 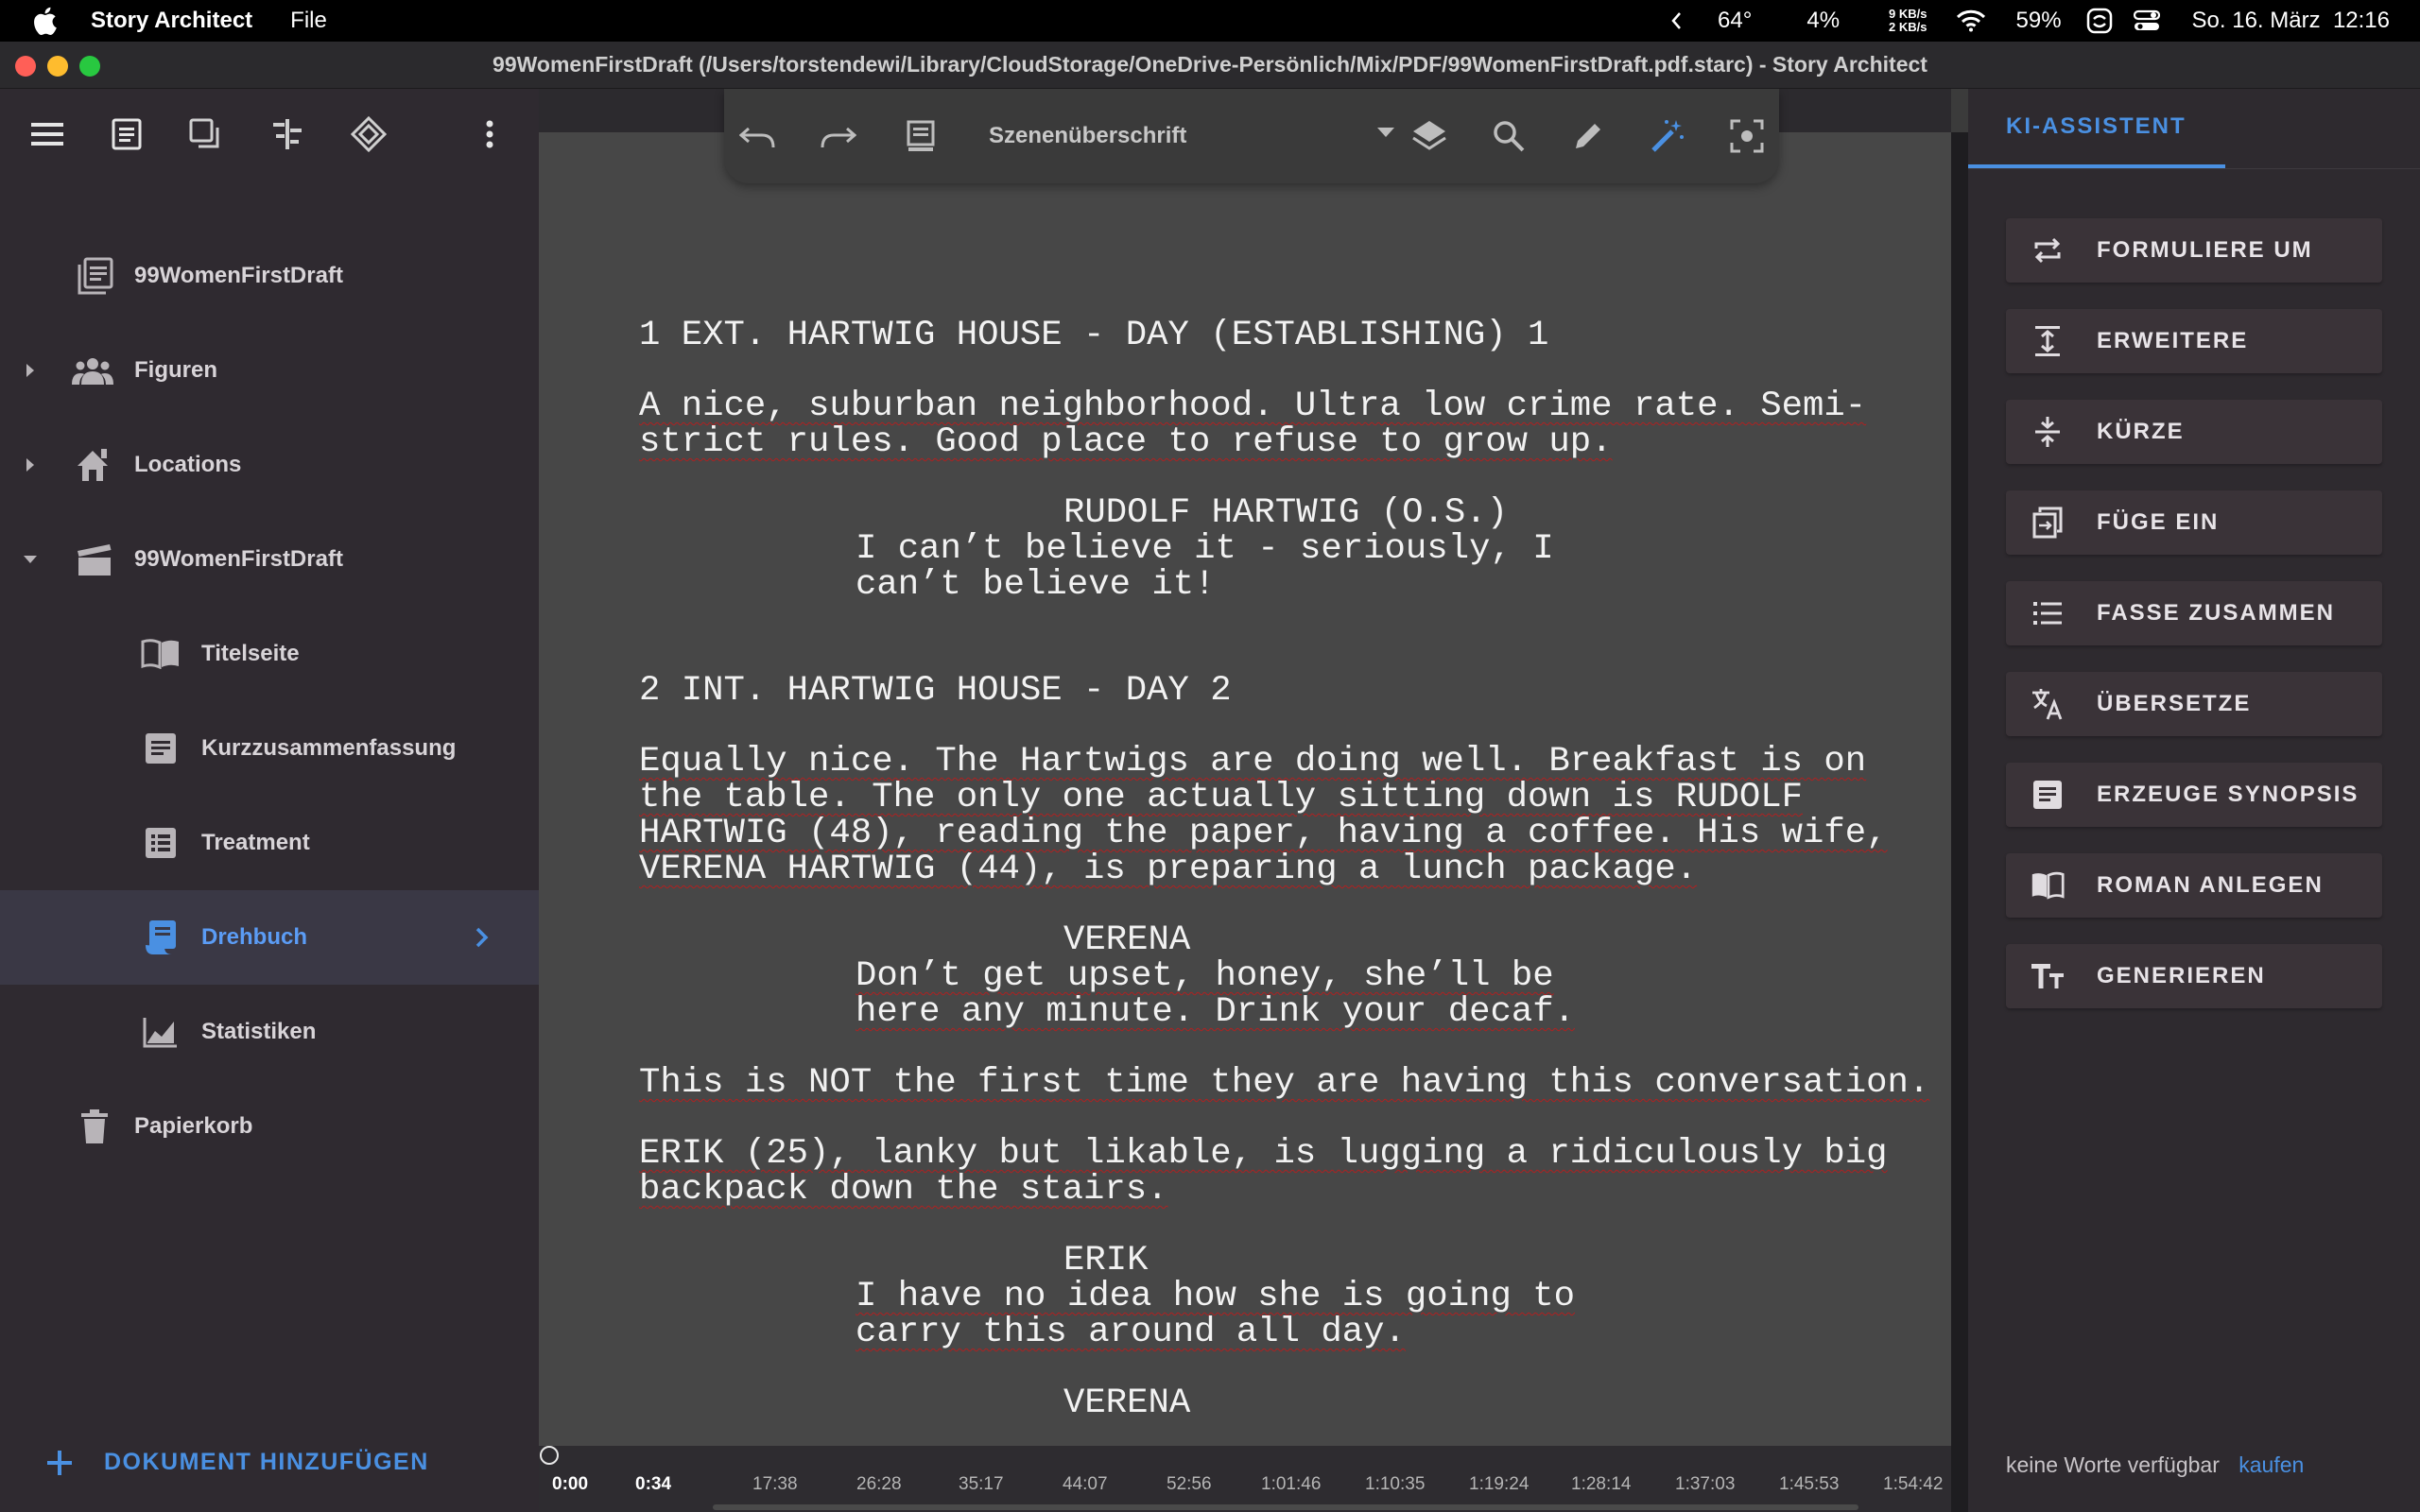 I want to click on dialogue-line: Don’t get upset, honey, she’ll be, so click(x=1205, y=976).